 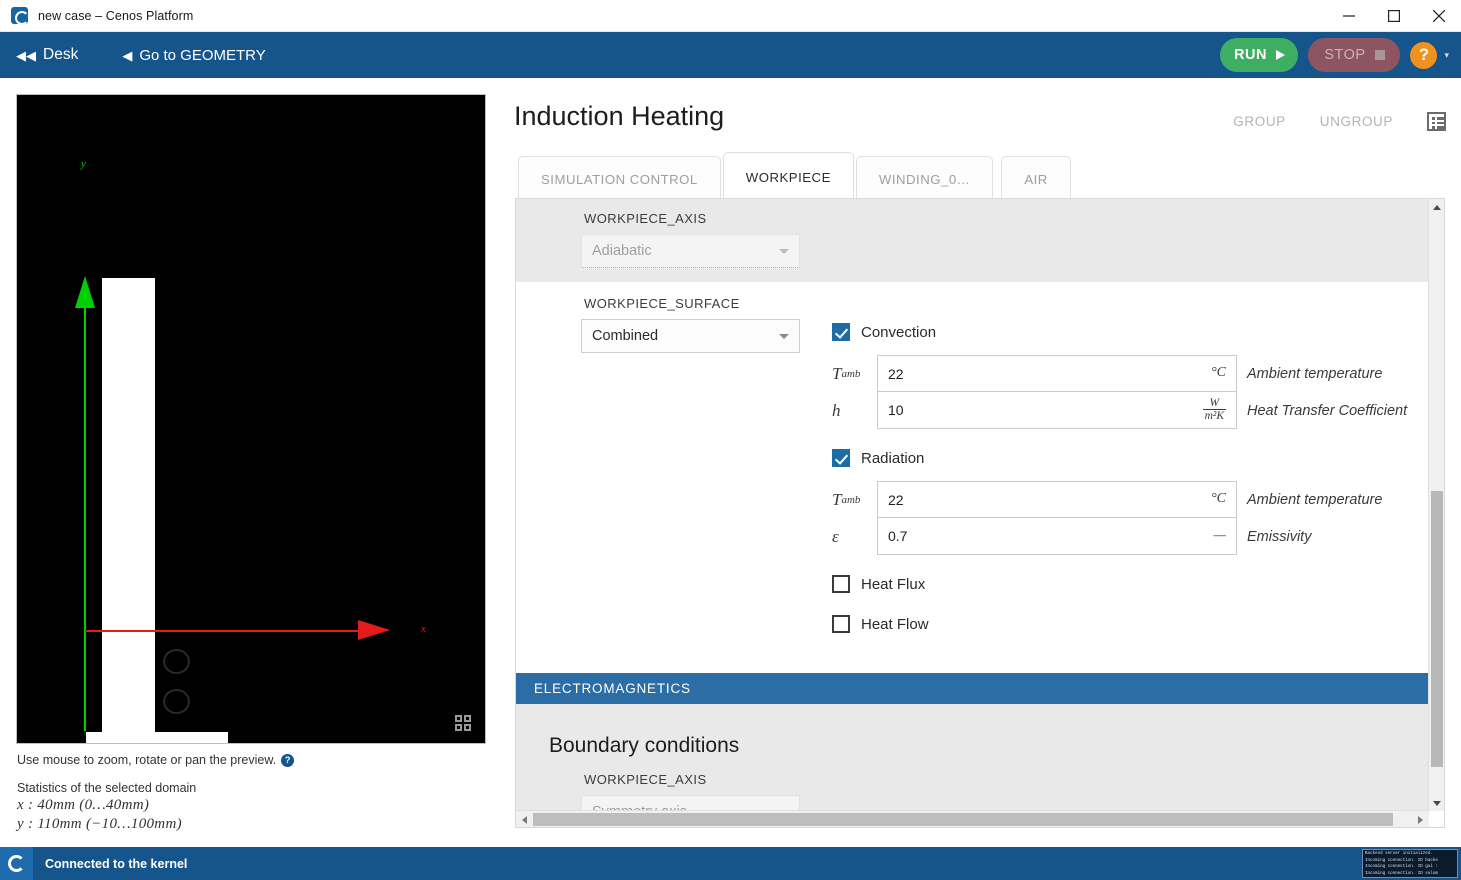 What do you see at coordinates (972, 240) in the screenshot?
I see `thermal-axis-section: WORKPIECE_AXIS Adiabatic` at bounding box center [972, 240].